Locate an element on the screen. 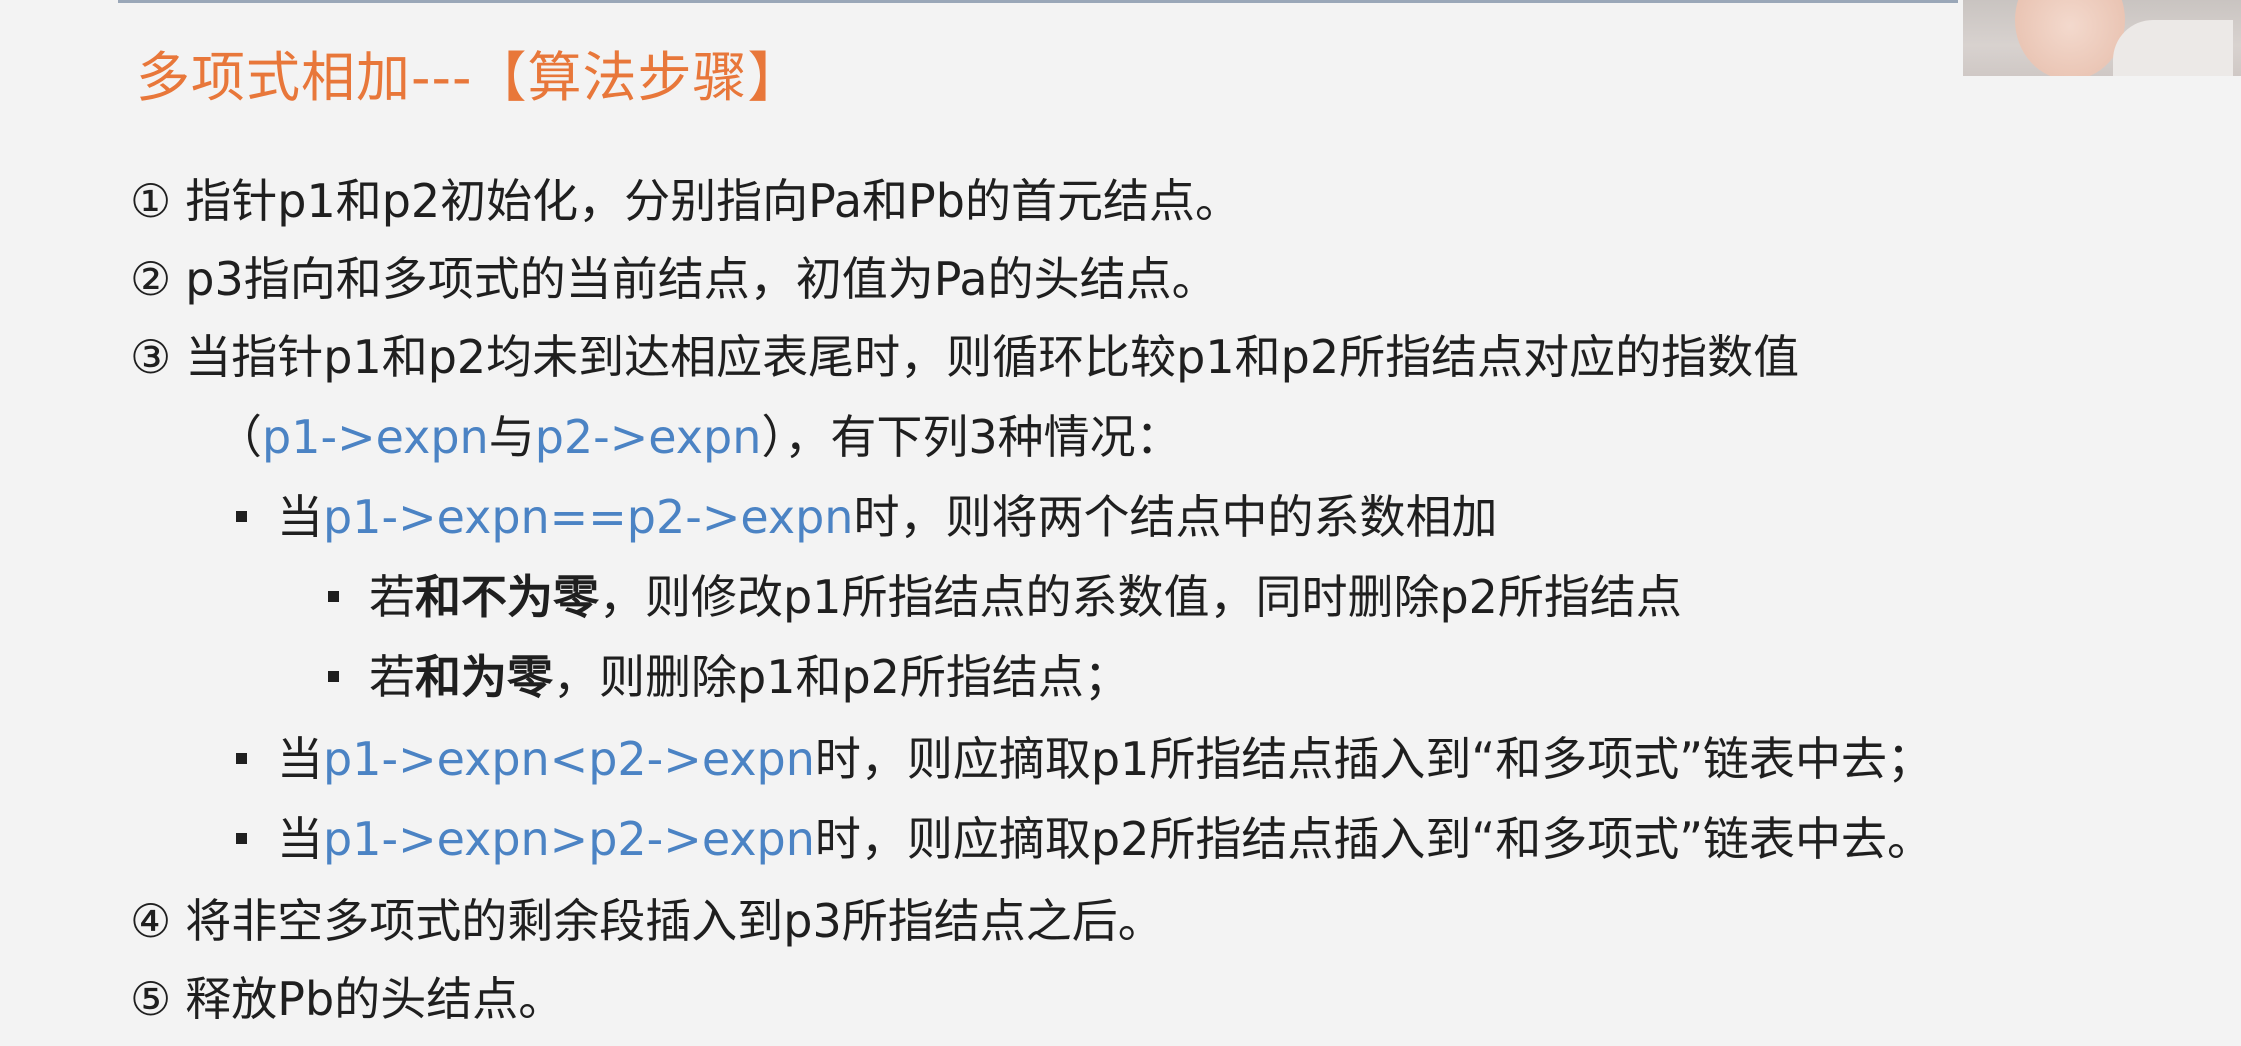  step-3-continuation: （p1->expn与p2->expn），有下列3种情况： is located at coordinates (699, 437).